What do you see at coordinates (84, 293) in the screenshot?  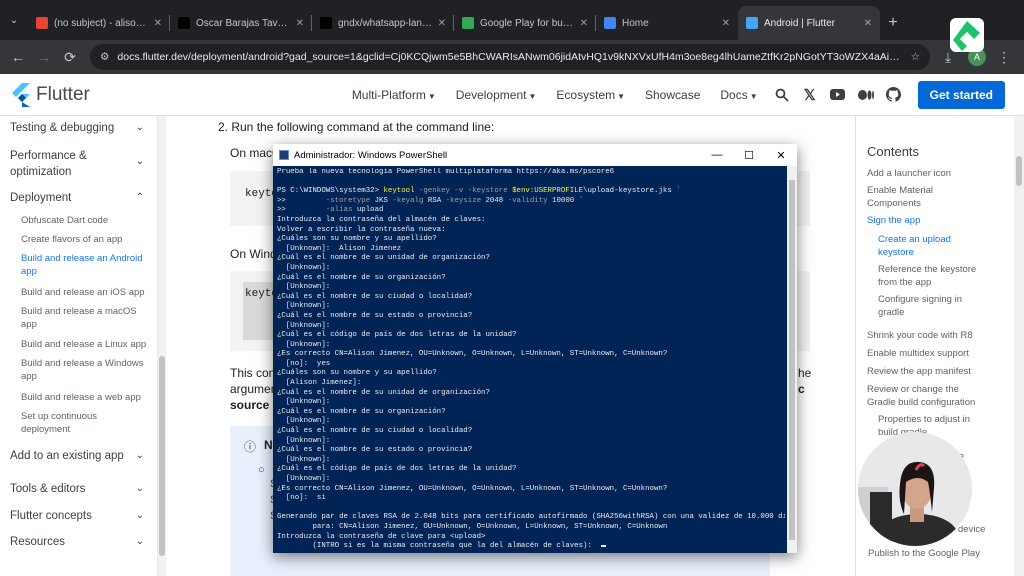 I see `sidebar-item-ios: Build and release an iOS app` at bounding box center [84, 293].